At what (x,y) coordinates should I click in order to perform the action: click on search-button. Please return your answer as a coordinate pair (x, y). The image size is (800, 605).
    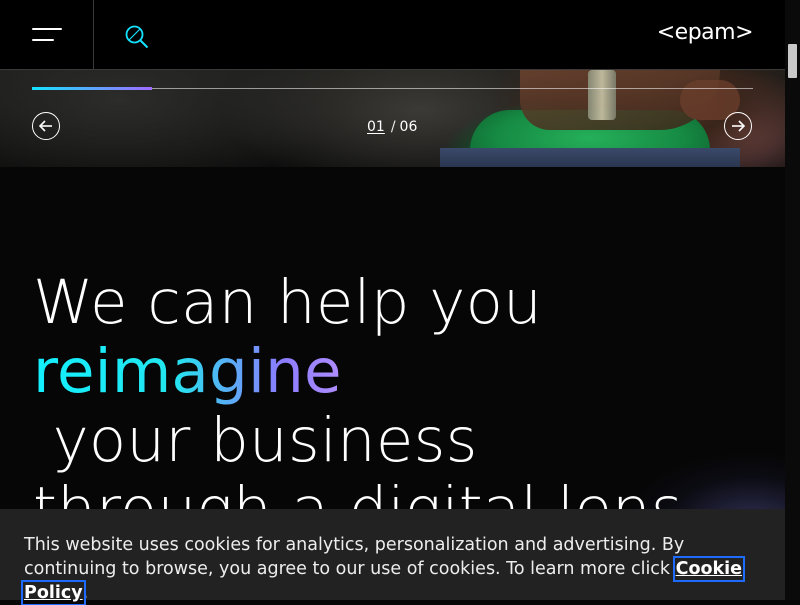
    Looking at the image, I should click on (137, 37).